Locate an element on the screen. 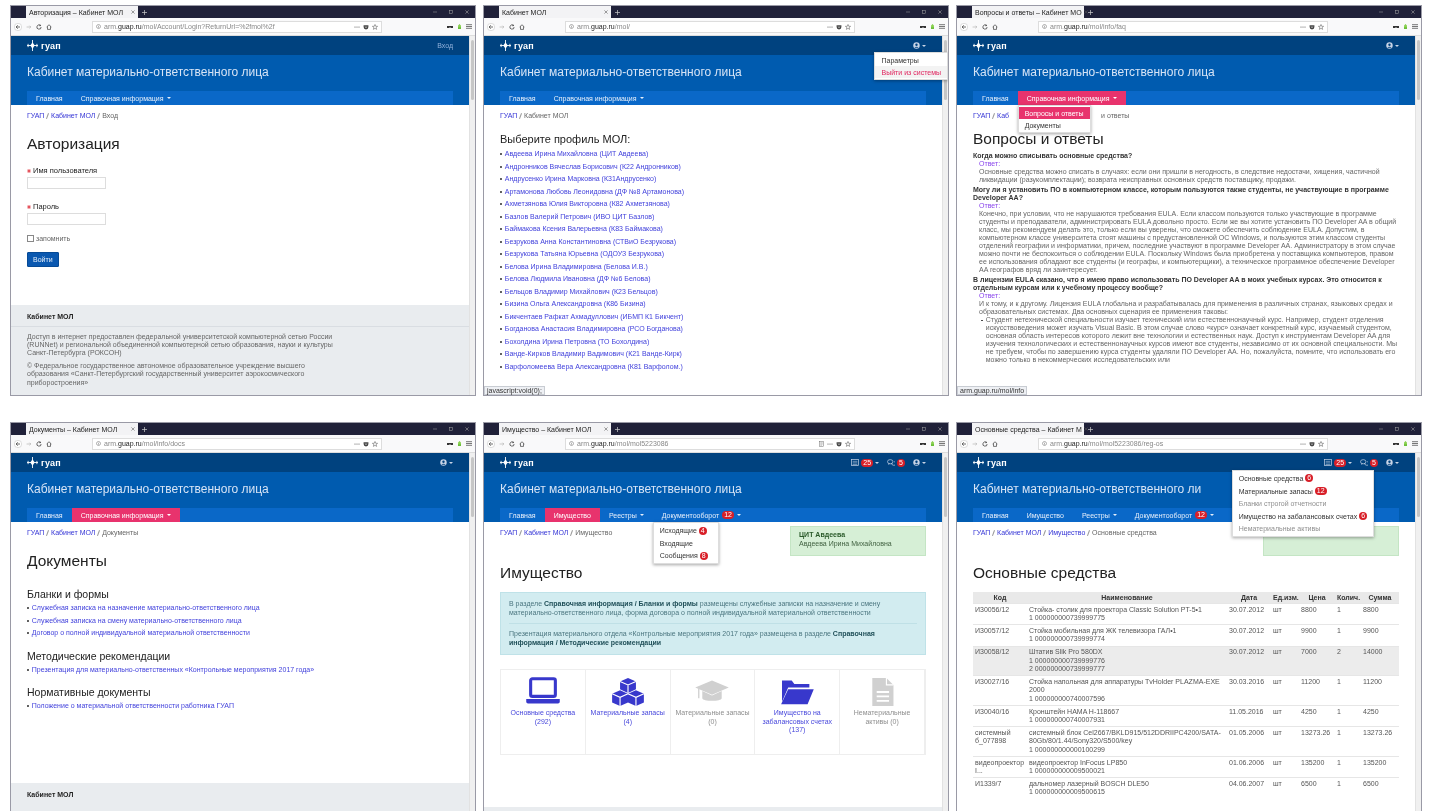 The image size is (1429, 811). site-title: Кабинет материально-ответственного лица is located at coordinates (621, 489).